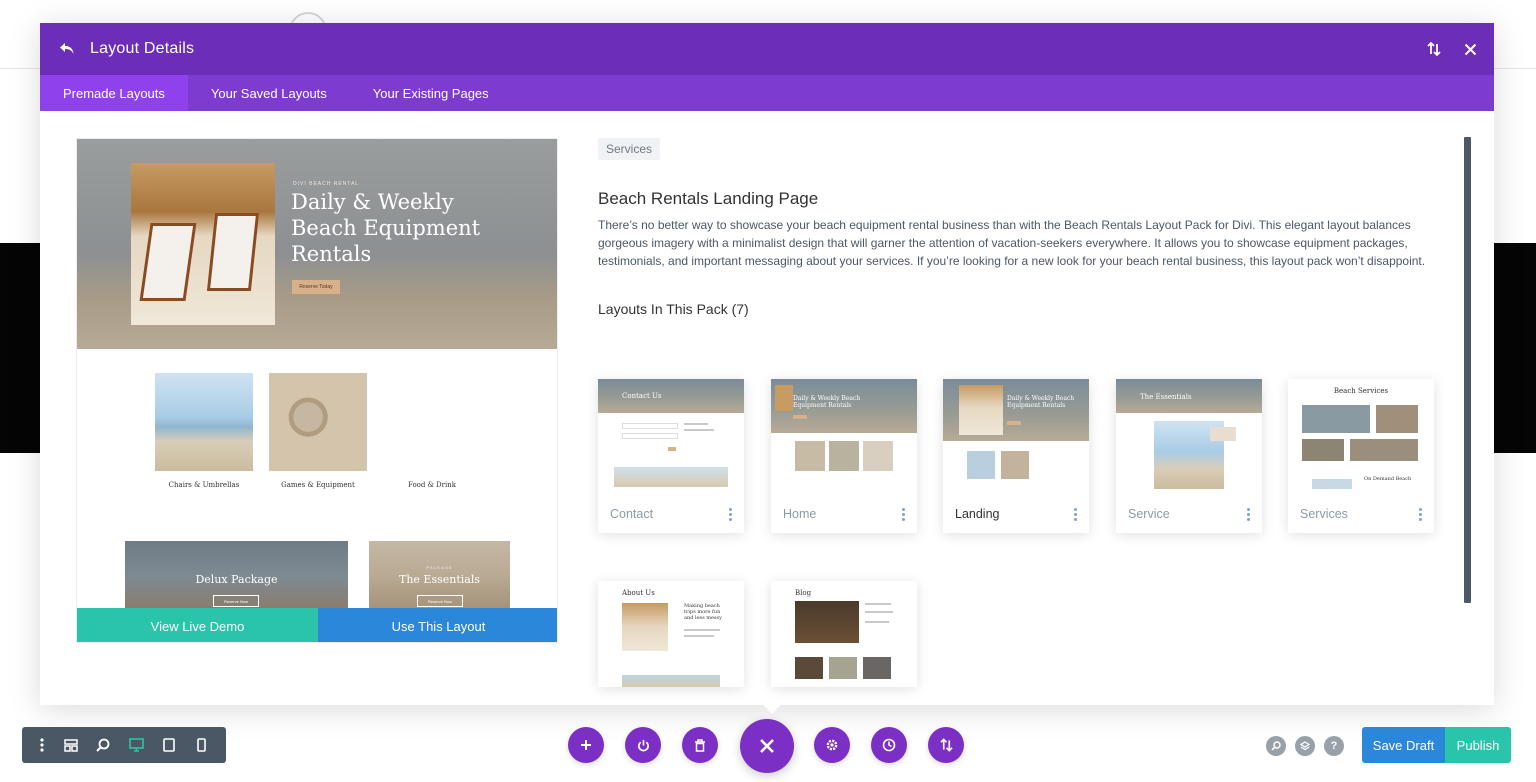 The height and width of the screenshot is (782, 1536). I want to click on layers-icon, so click(1305, 746).